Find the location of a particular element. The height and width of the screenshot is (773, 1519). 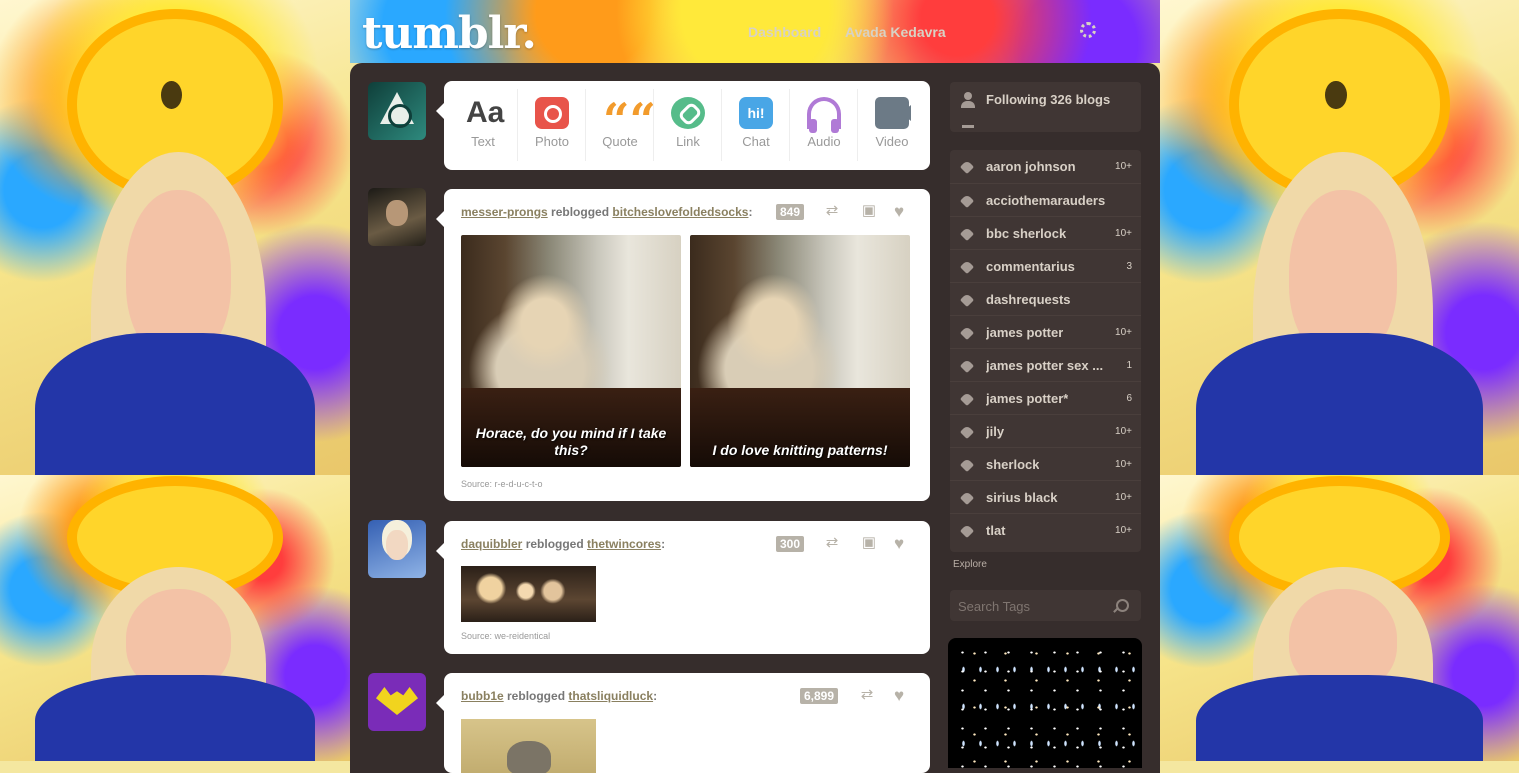

reblog-source-link: bitcheslovefoldedsocks is located at coordinates (680, 212).